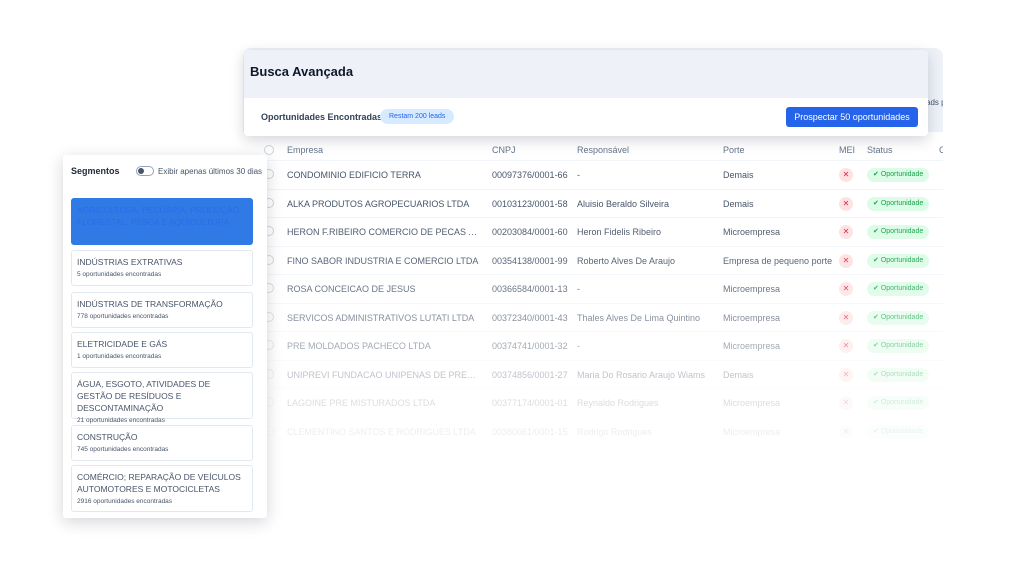 The image size is (1024, 576). What do you see at coordinates (639, 317) in the screenshot?
I see `cell-responsavel: Thales Alves De Lima Quintino` at bounding box center [639, 317].